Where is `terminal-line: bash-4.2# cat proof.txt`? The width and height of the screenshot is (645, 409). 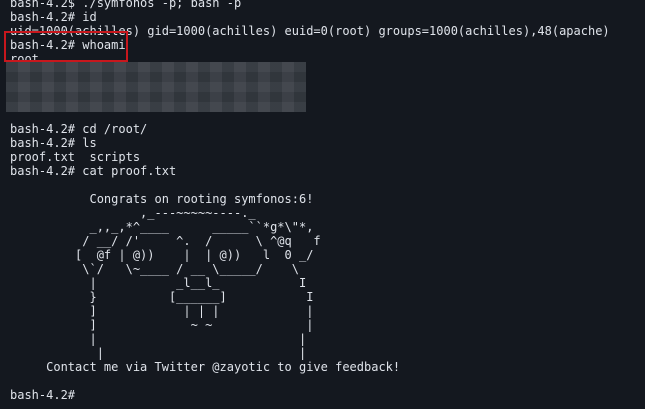 terminal-line: bash-4.2# cat proof.txt is located at coordinates (93, 171).